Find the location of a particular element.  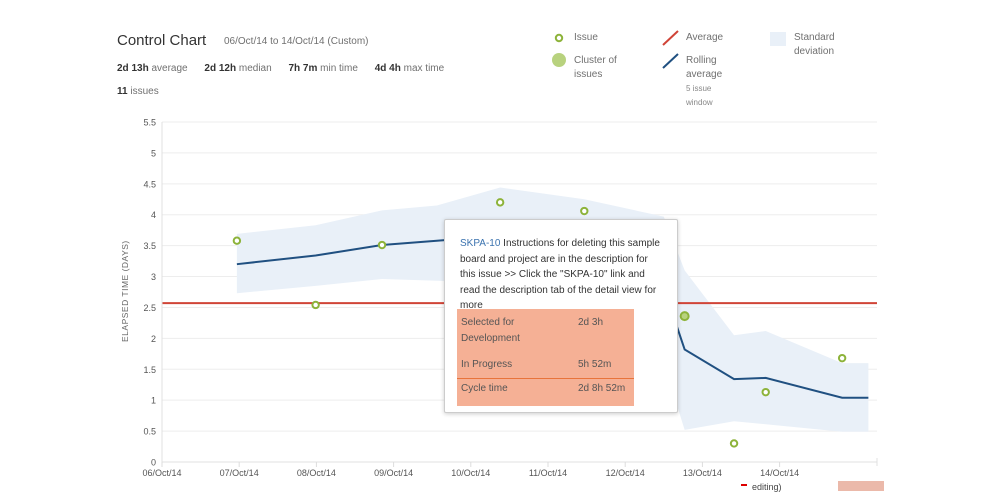

tt-divider is located at coordinates (545, 378).